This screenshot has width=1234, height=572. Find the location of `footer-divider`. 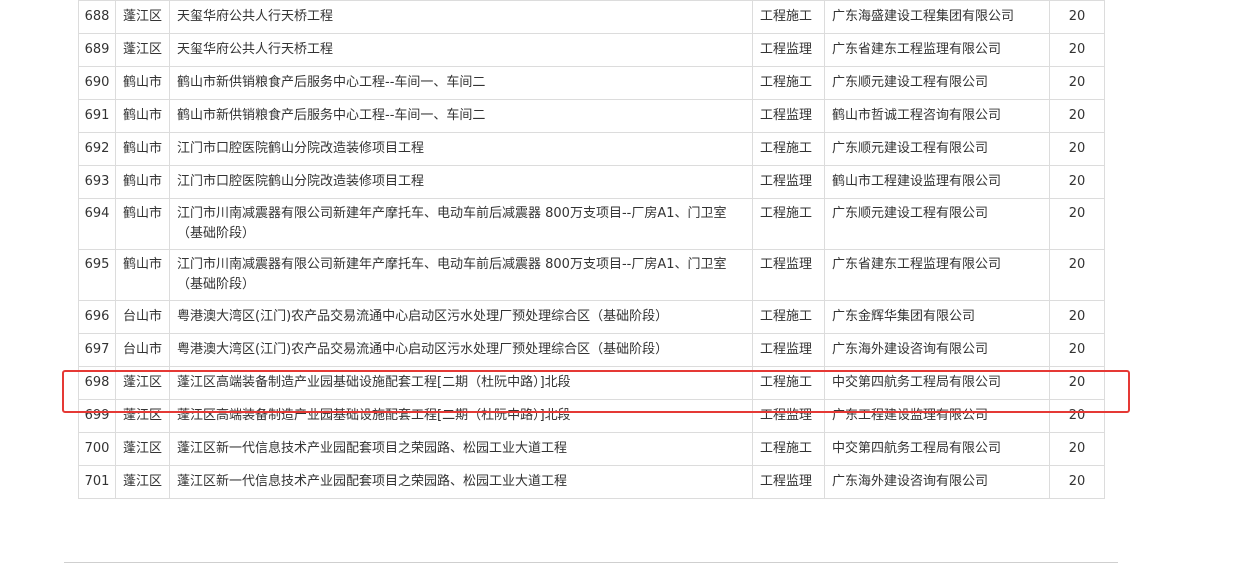

footer-divider is located at coordinates (591, 562).